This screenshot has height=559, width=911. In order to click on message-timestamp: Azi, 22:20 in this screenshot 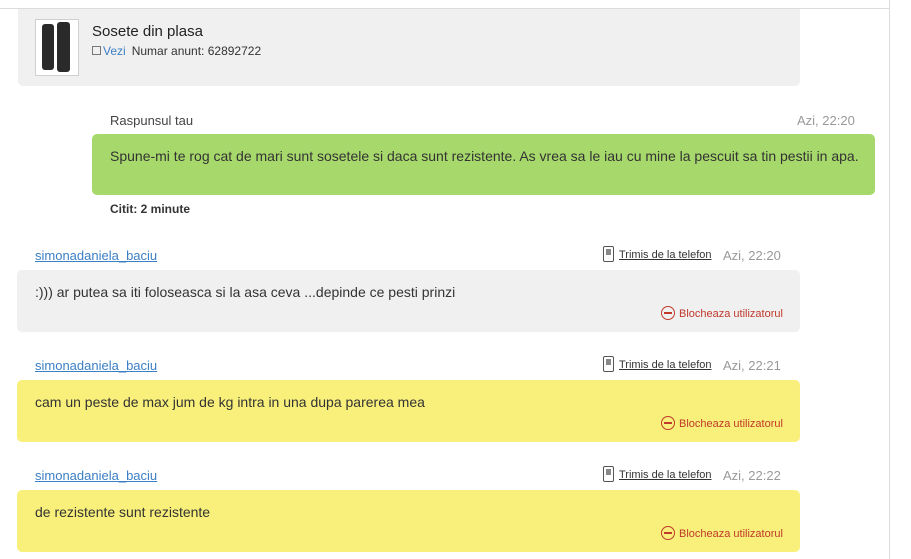, I will do `click(752, 255)`.